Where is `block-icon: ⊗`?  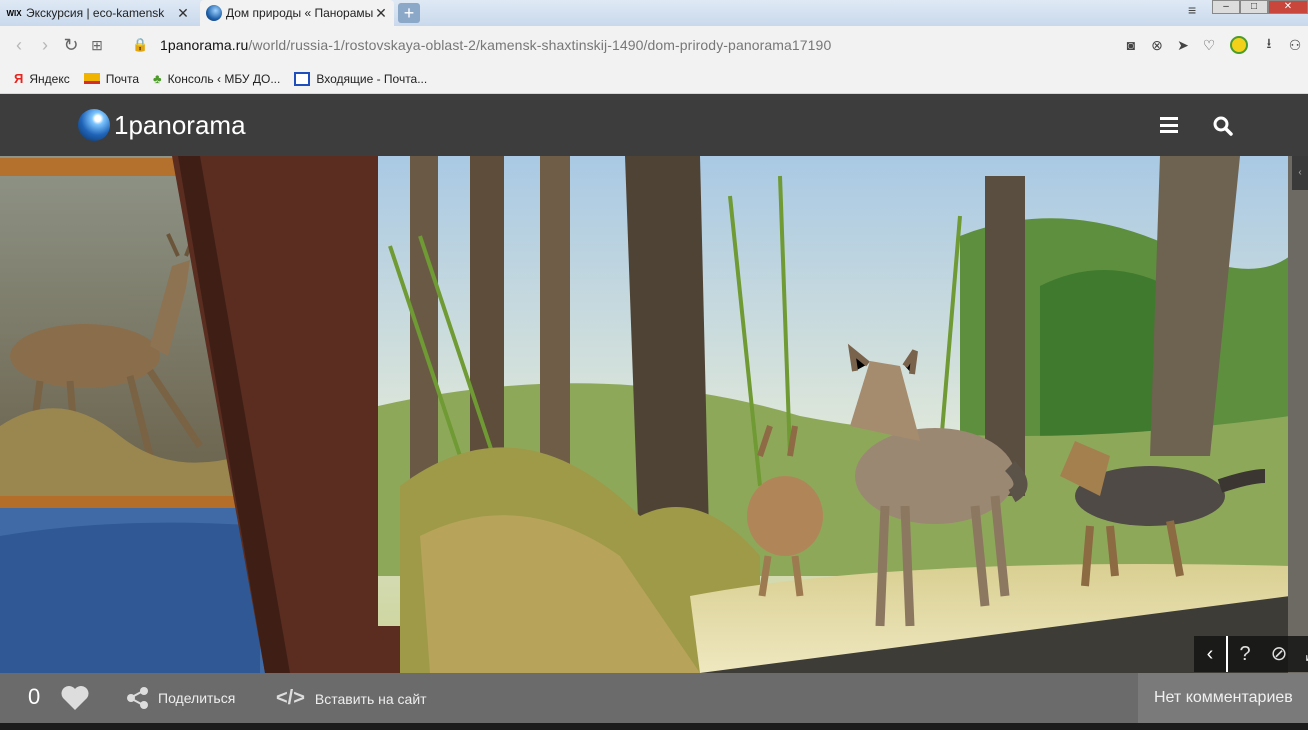 block-icon: ⊗ is located at coordinates (1157, 45).